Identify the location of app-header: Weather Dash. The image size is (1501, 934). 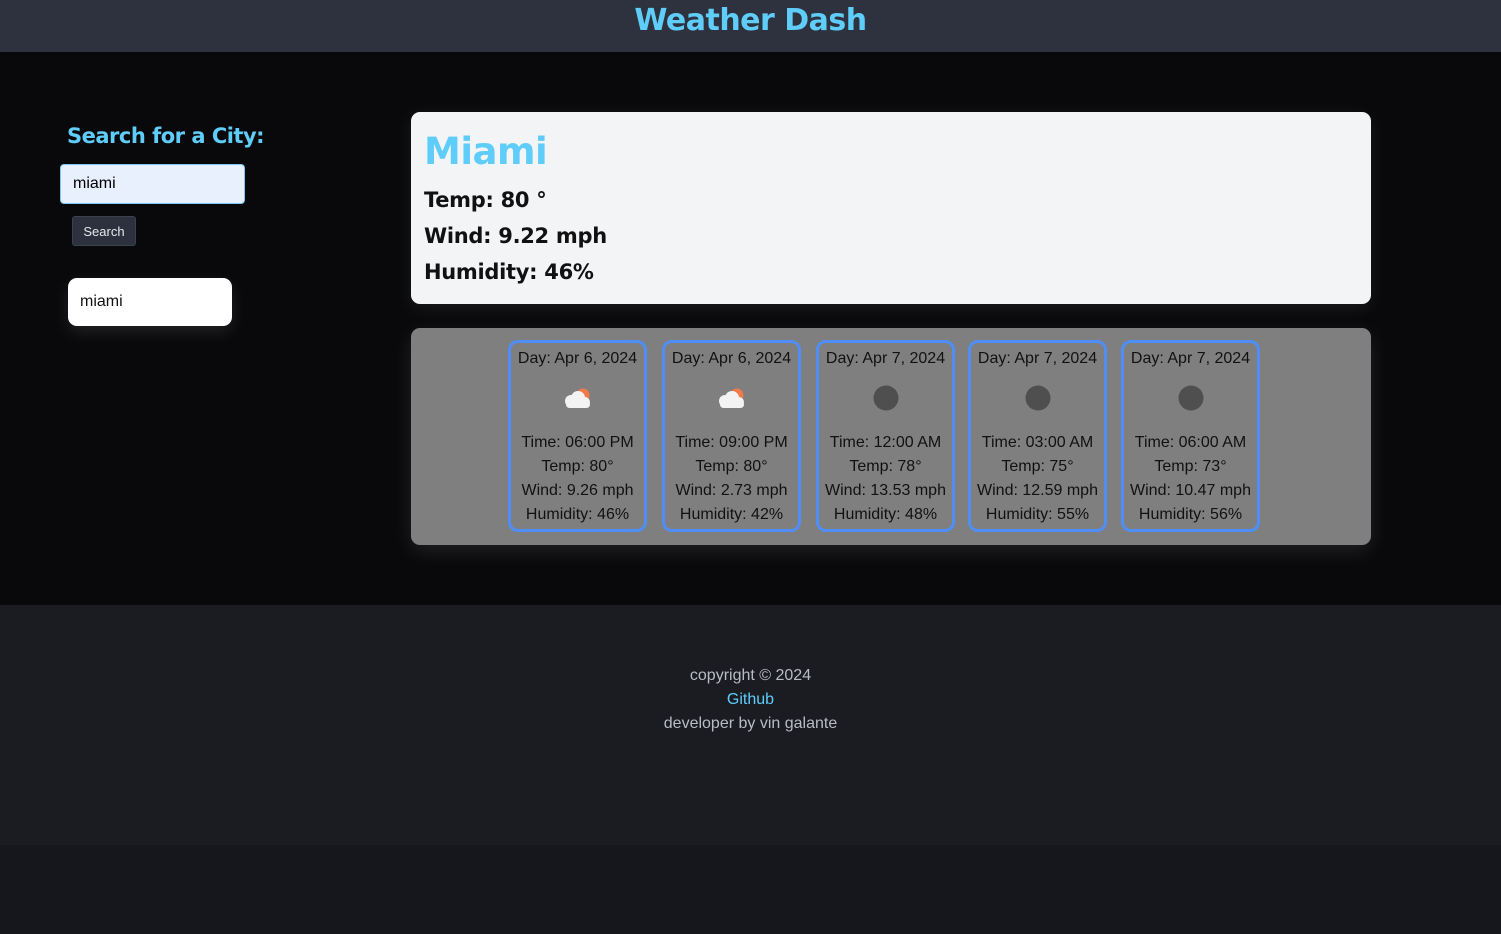
(750, 26).